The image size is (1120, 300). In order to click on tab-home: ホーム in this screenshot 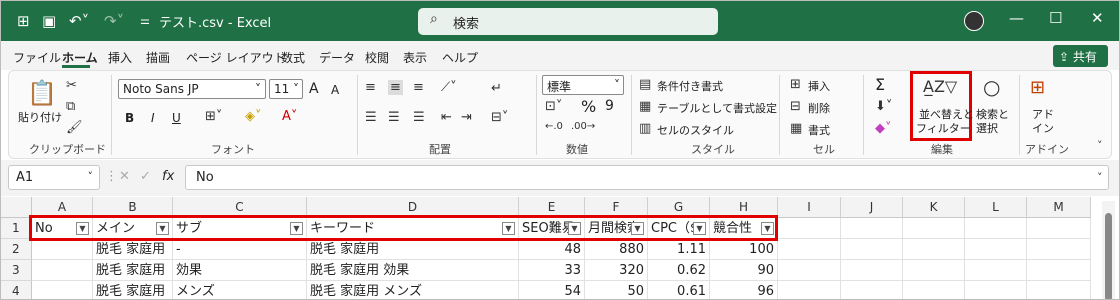, I will do `click(80, 57)`.